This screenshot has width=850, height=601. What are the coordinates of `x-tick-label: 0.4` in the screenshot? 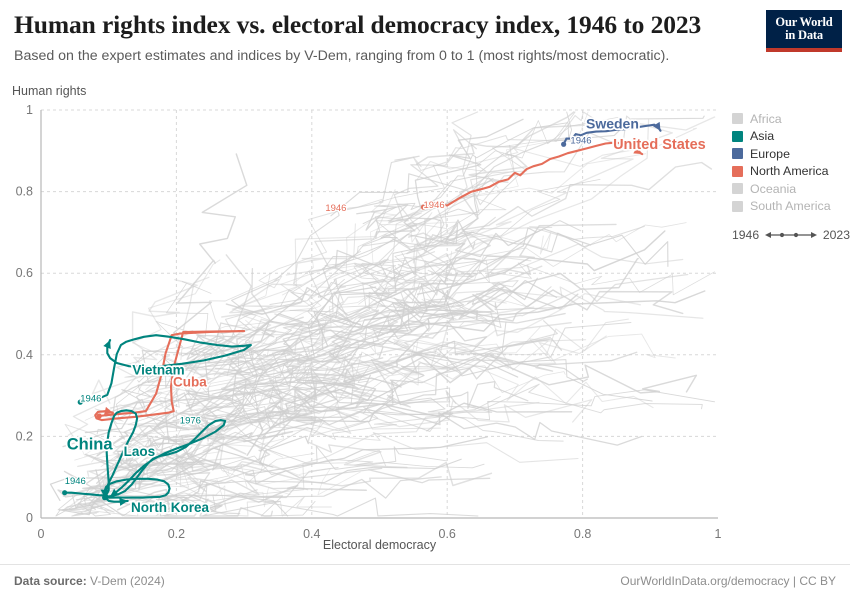 It's located at (311, 534).